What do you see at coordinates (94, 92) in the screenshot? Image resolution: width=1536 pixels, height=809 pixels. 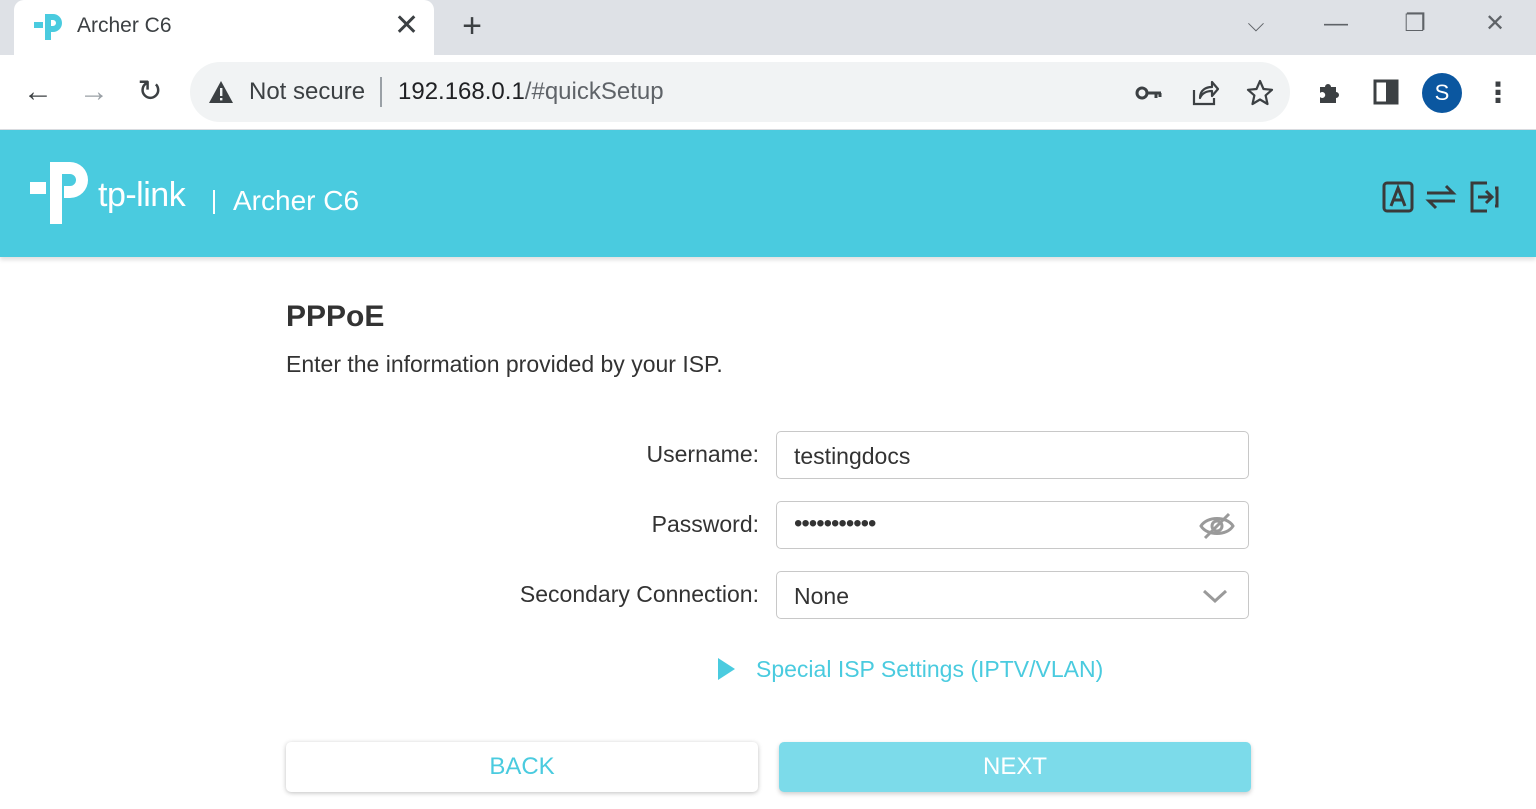 I see `forward-icon: →` at bounding box center [94, 92].